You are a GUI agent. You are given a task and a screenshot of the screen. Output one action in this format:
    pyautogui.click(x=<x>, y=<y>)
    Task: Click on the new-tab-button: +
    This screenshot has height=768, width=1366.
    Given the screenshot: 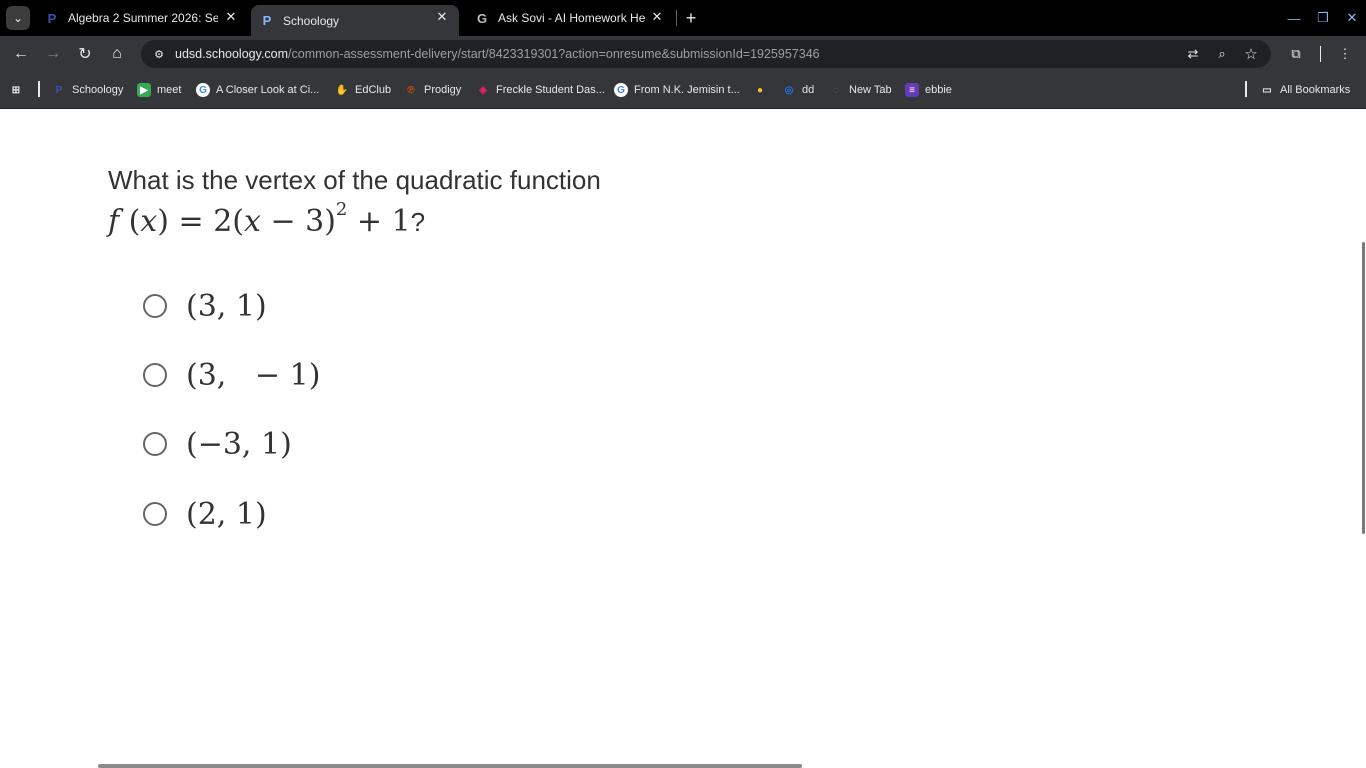 What is the action you would take?
    pyautogui.click(x=691, y=18)
    